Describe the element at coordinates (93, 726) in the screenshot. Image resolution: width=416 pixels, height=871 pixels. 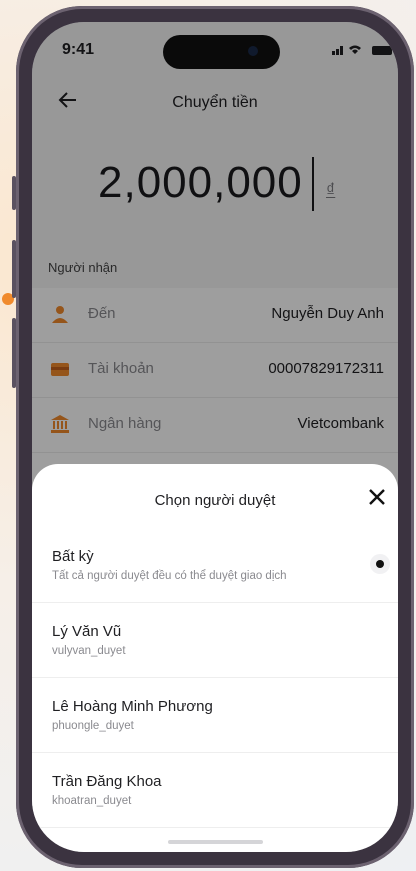
I see `option-subtitle: phuongle_duyet` at that location.